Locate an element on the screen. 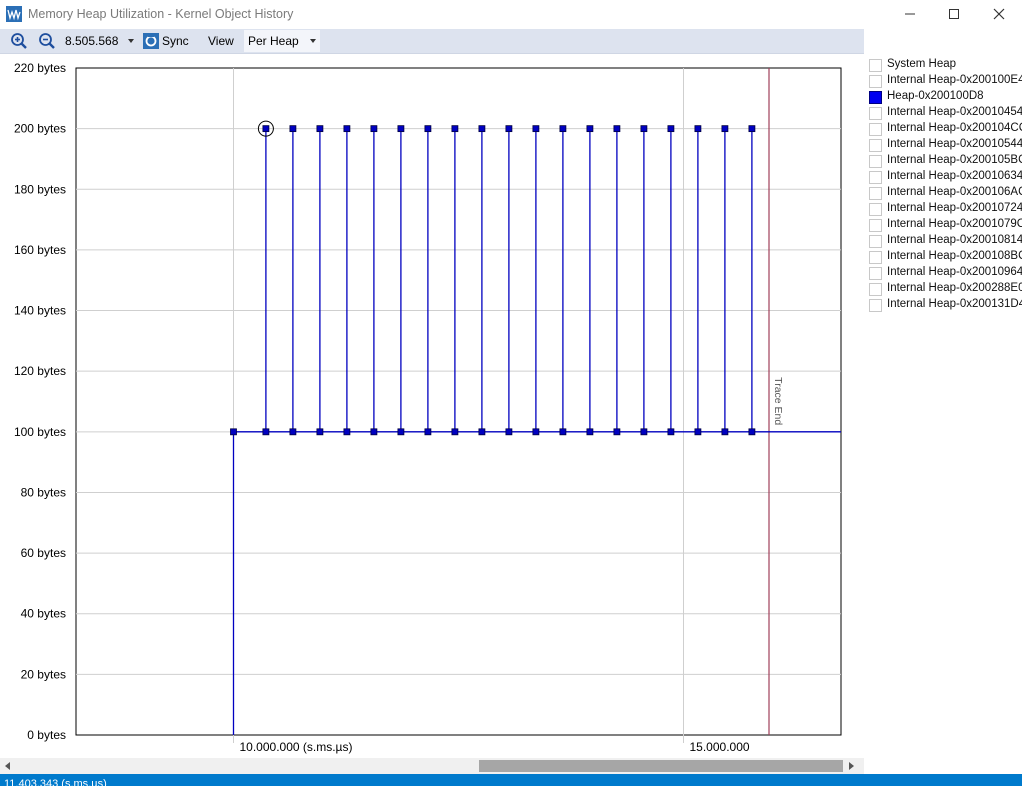  maximize-button is located at coordinates (954, 14).